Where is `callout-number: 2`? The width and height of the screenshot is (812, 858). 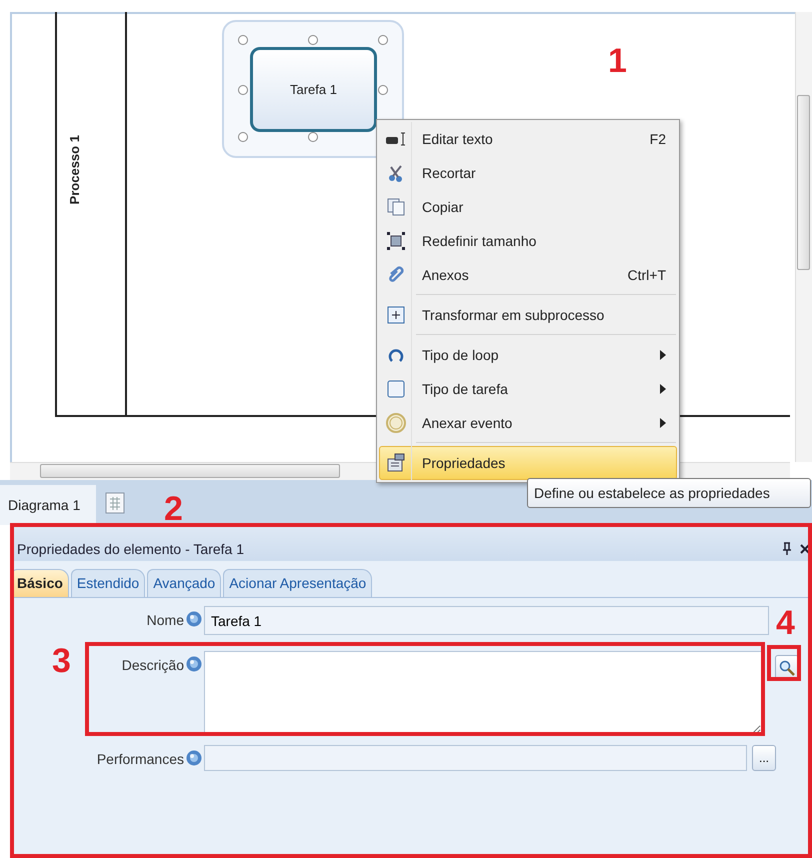
callout-number: 2 is located at coordinates (173, 509).